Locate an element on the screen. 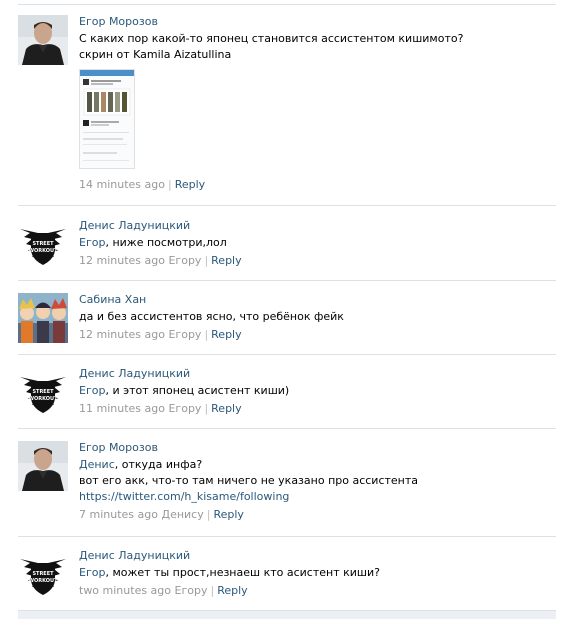 The image size is (570, 619). comment-author: Сабина Хан is located at coordinates (314, 301).